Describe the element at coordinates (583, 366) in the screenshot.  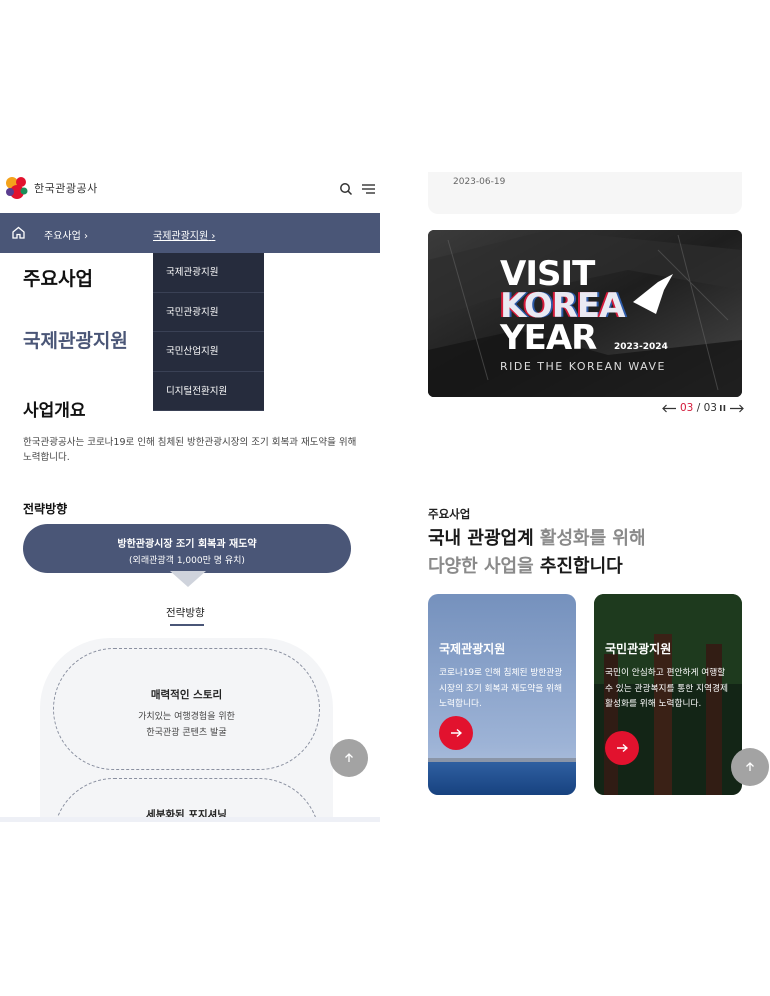
I see `banner-tagline: RIDE THE KOREAN WAVE` at that location.